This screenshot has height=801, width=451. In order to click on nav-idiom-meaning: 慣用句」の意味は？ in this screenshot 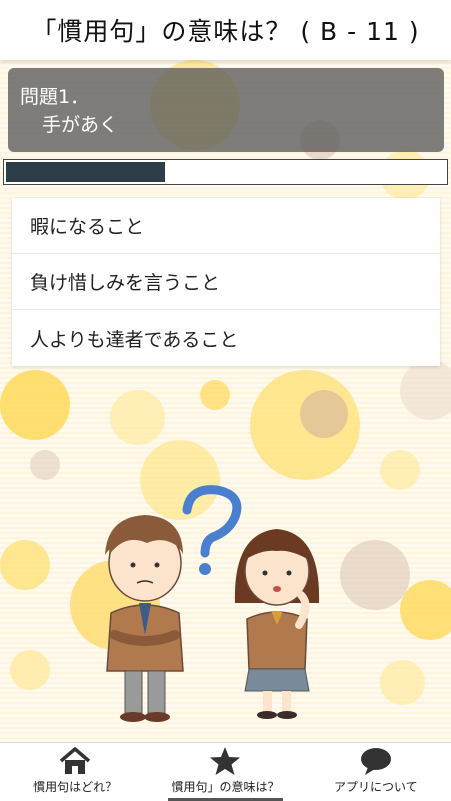, I will do `click(225, 772)`.